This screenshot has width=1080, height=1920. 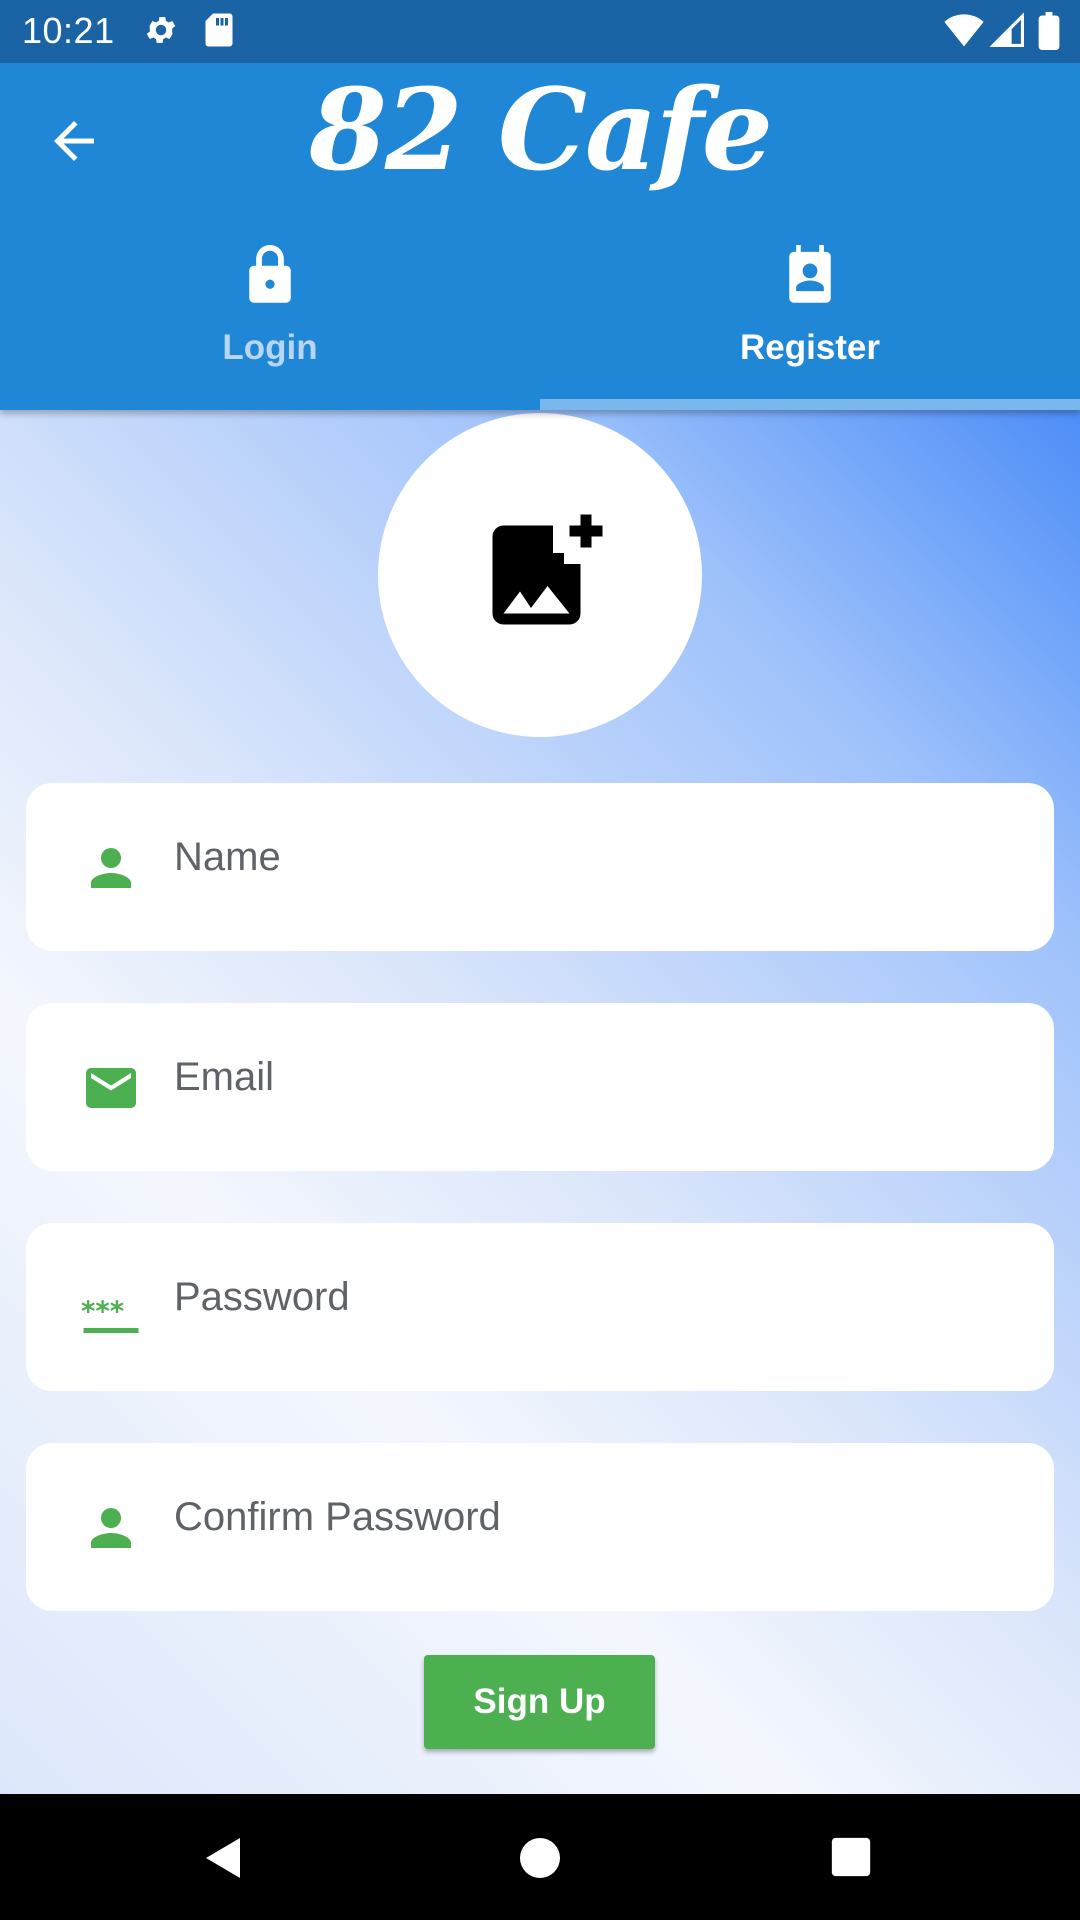 I want to click on gear-icon, so click(x=161, y=32).